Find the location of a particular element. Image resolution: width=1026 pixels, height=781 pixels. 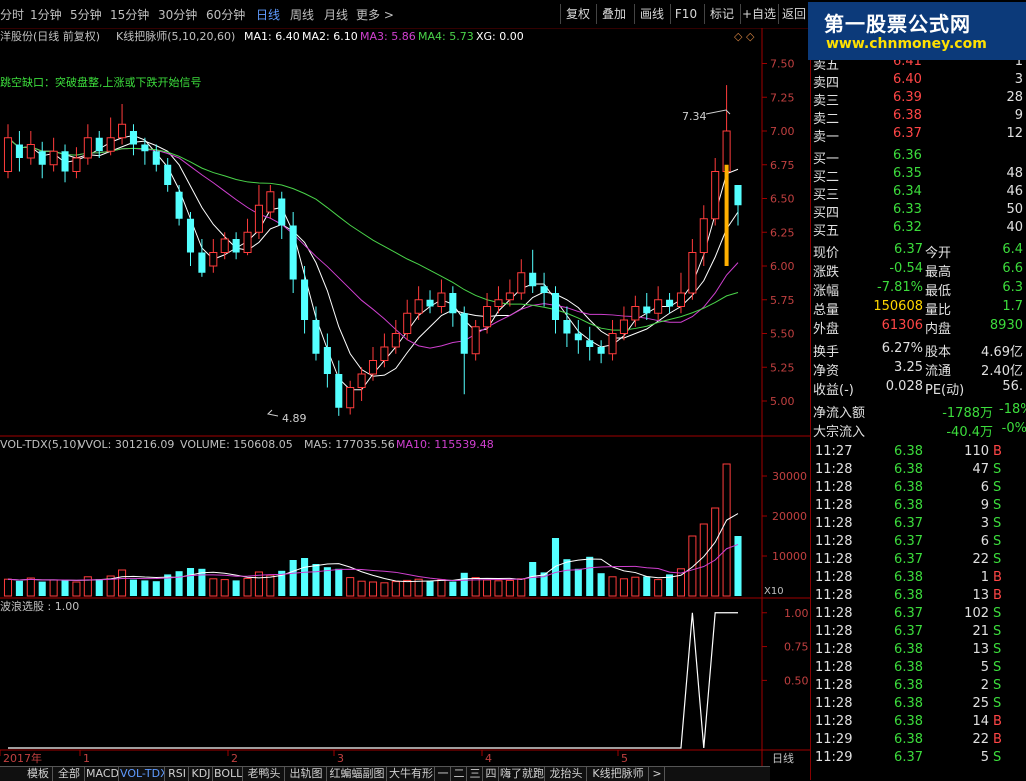

period-tab-intraday: 分时 is located at coordinates (12, 14).